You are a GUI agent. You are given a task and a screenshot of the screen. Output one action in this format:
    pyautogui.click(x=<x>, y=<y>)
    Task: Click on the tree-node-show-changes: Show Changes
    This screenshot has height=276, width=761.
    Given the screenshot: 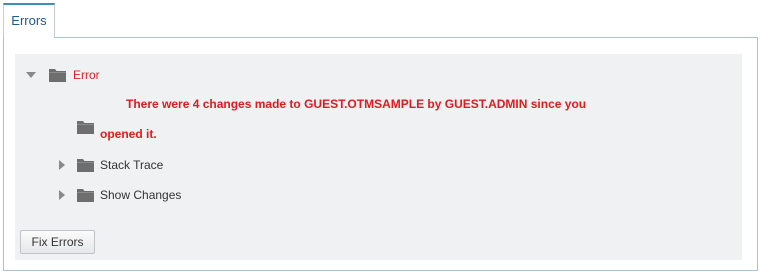 What is the action you would take?
    pyautogui.click(x=120, y=195)
    